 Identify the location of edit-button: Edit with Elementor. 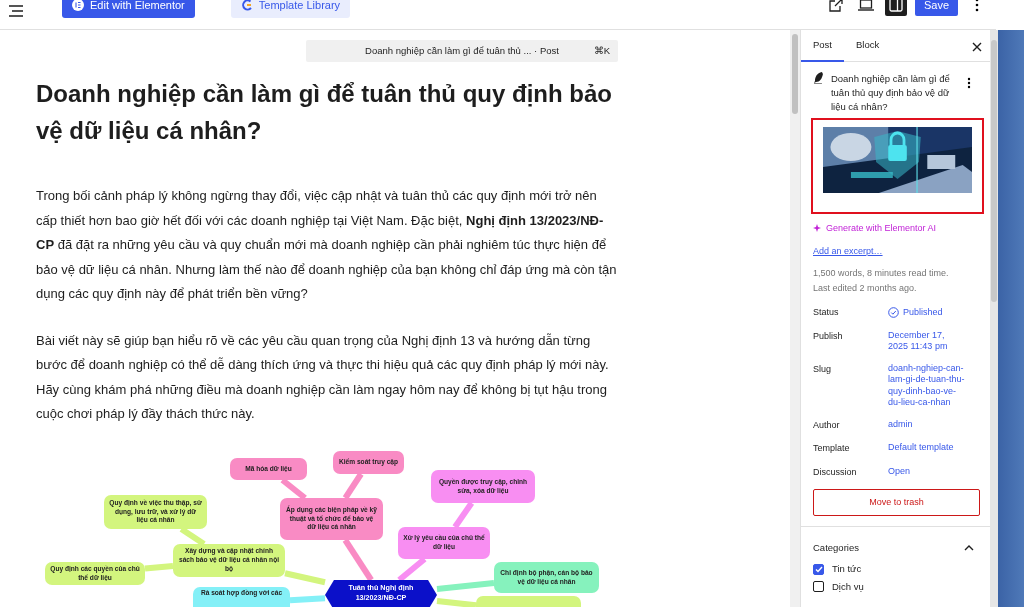
(128, 9).